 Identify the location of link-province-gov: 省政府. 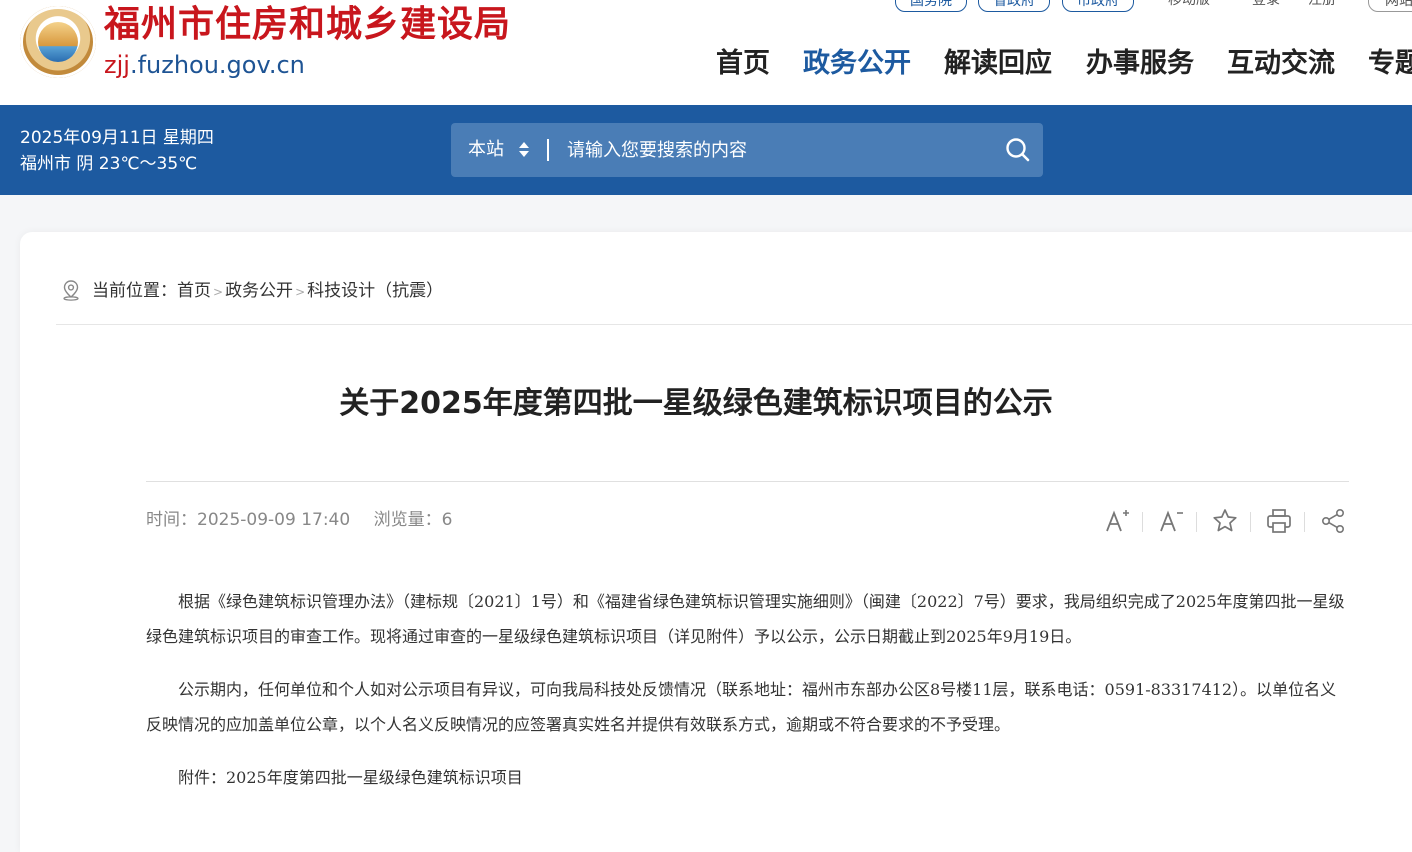
(1014, 6).